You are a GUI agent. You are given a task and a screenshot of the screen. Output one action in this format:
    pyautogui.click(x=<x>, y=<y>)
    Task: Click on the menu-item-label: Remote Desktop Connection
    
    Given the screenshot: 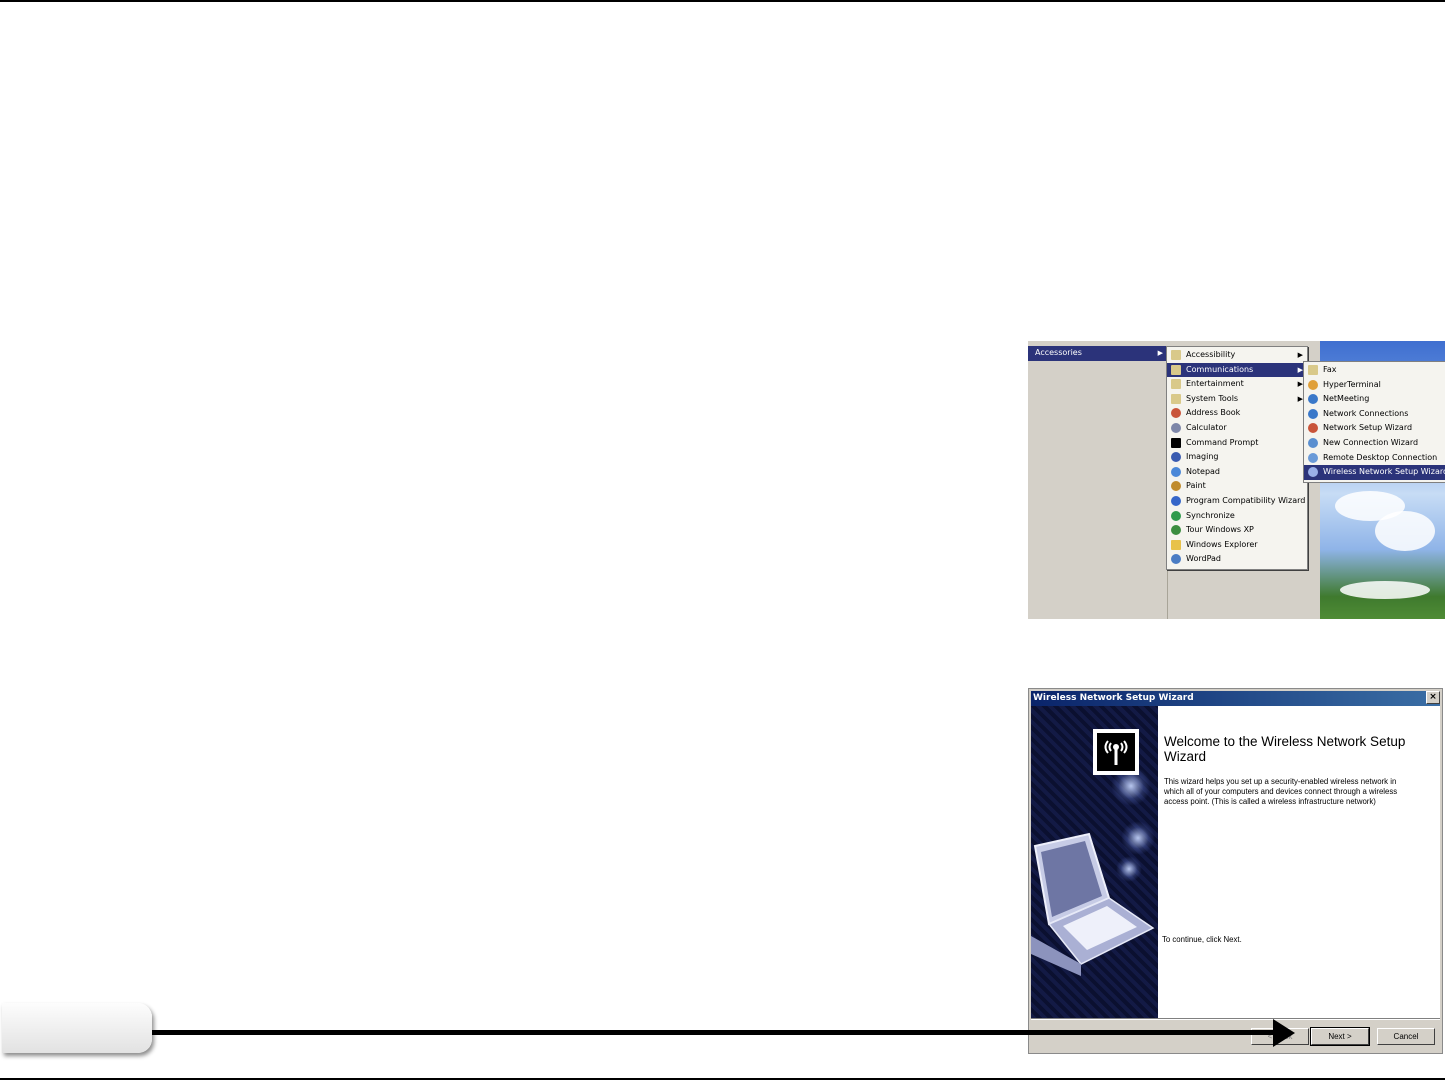 What is the action you would take?
    pyautogui.click(x=1380, y=457)
    